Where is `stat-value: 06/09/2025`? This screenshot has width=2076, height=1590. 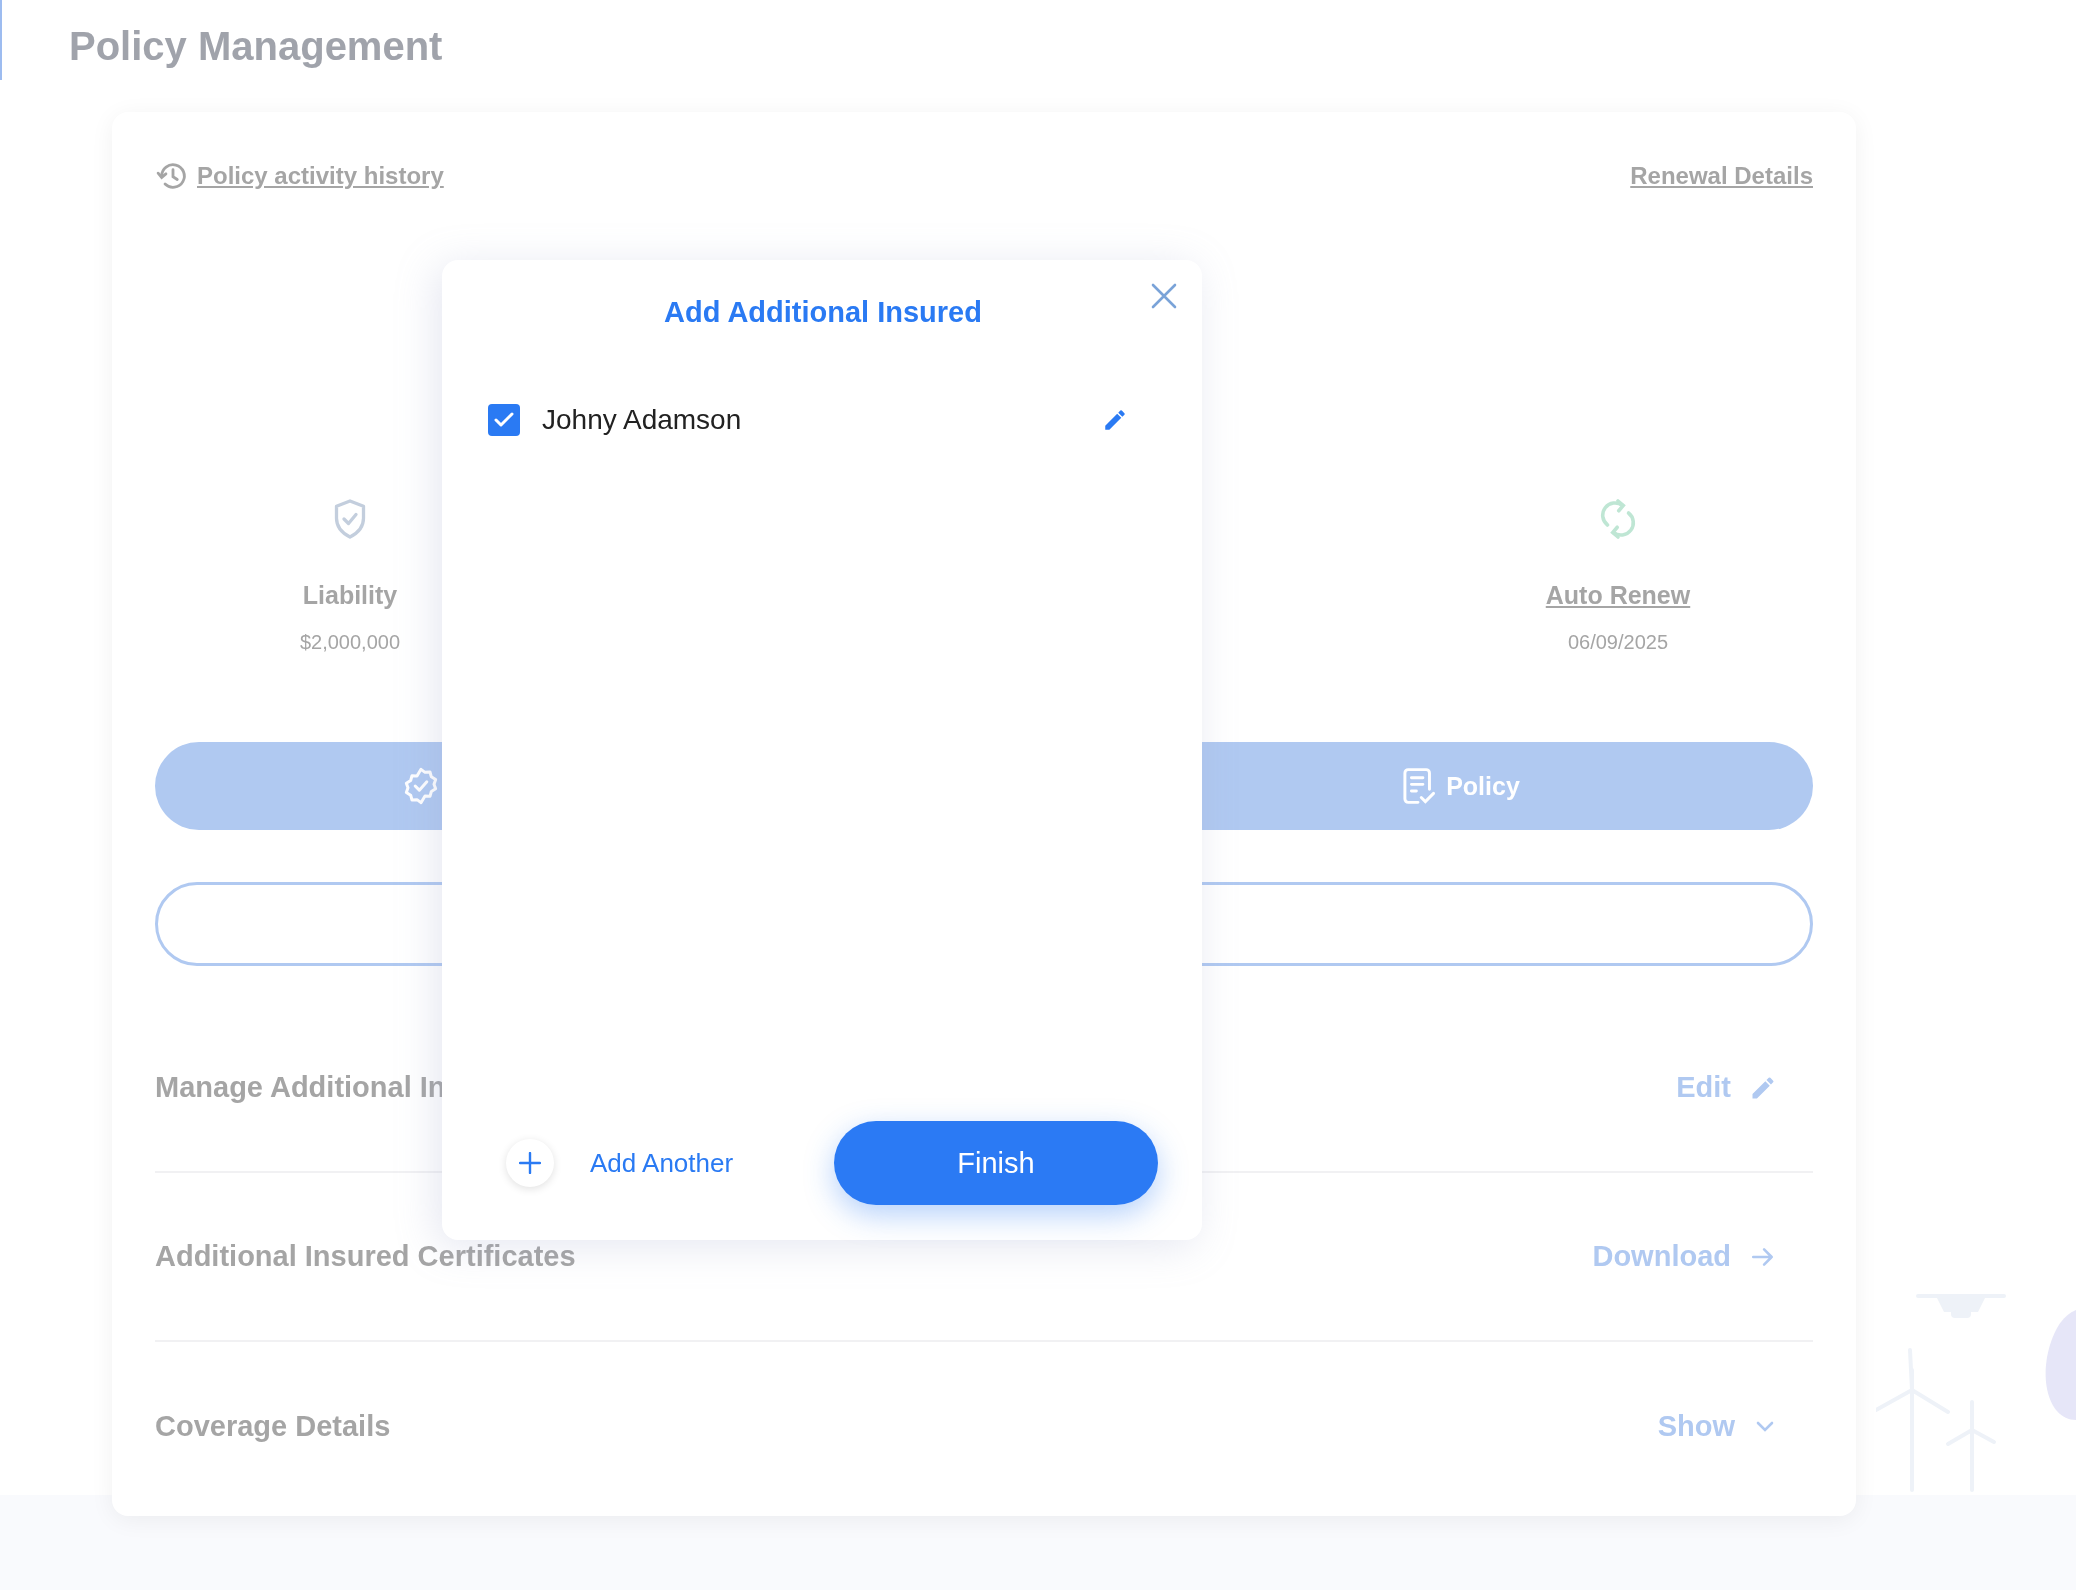
stat-value: 06/09/2025 is located at coordinates (1618, 642).